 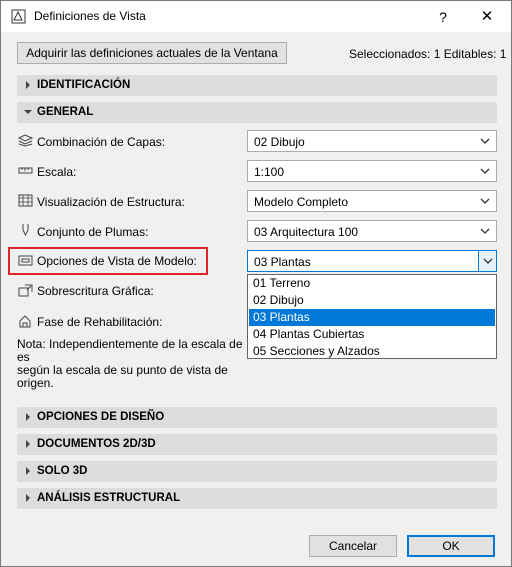 What do you see at coordinates (25, 170) in the screenshot?
I see `scale-ruler-icon` at bounding box center [25, 170].